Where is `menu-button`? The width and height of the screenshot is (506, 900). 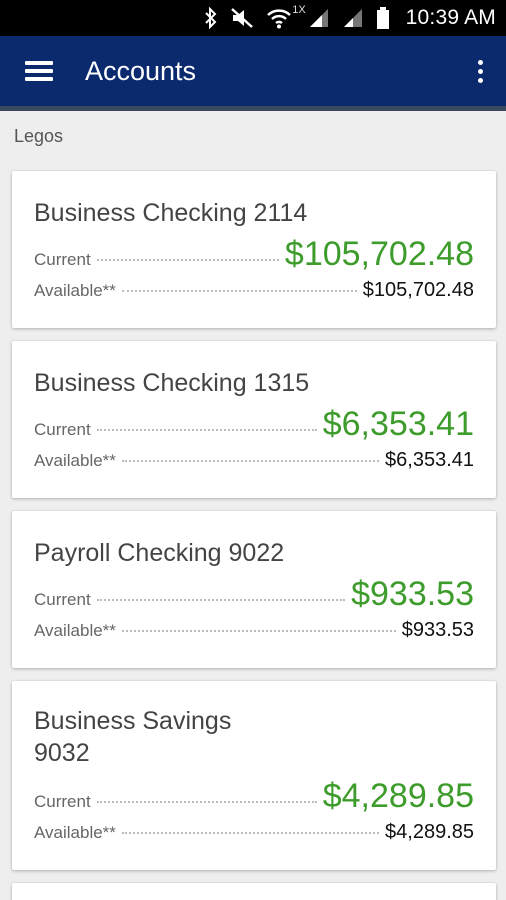
menu-button is located at coordinates (40, 71).